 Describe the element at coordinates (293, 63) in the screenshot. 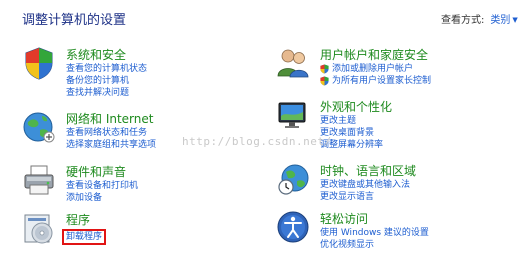

I see `users-icon` at that location.